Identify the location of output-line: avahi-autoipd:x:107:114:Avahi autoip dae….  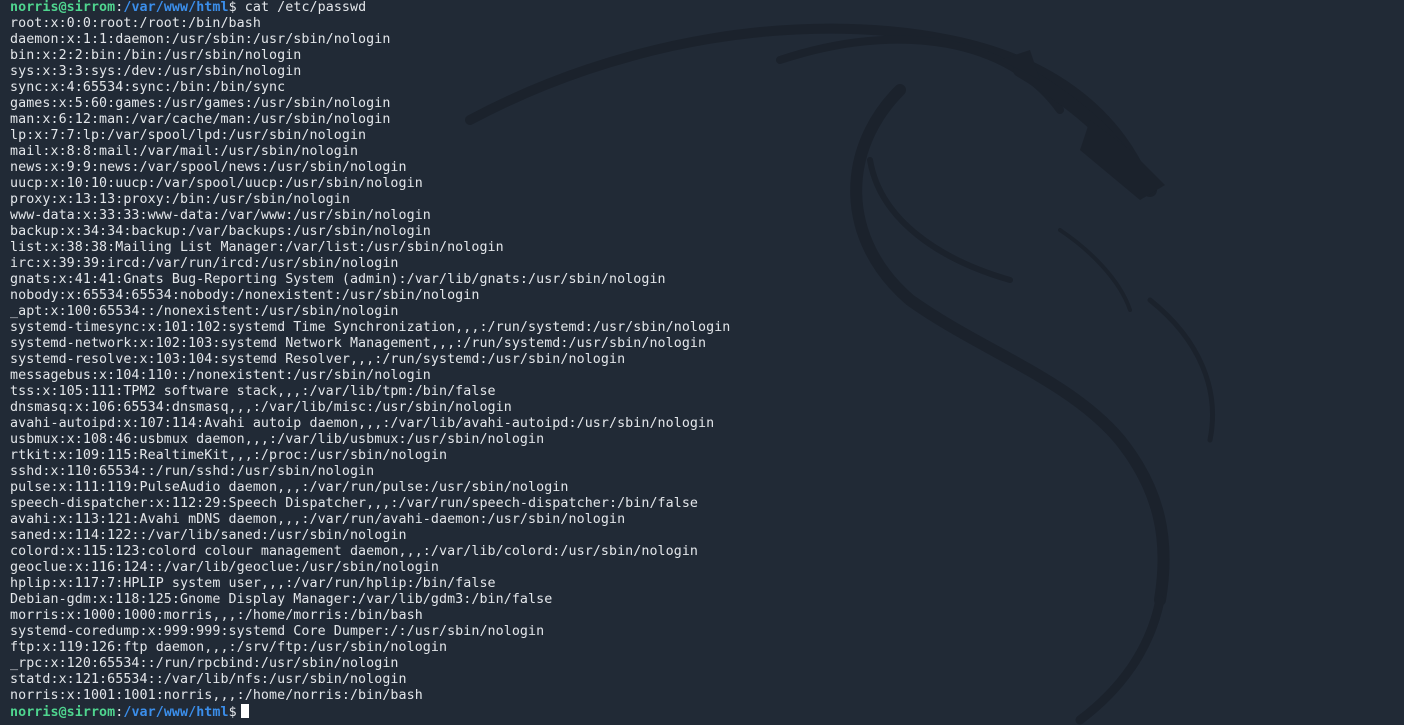
(362, 423).